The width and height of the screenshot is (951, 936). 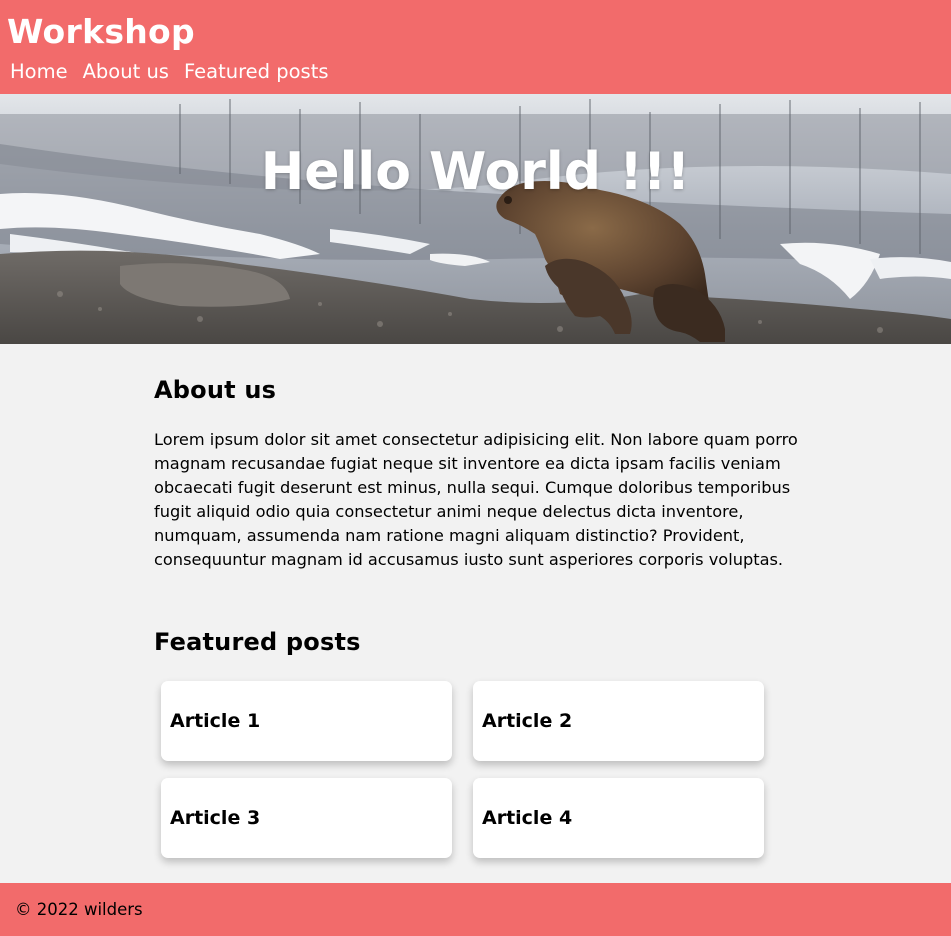 What do you see at coordinates (101, 31) in the screenshot?
I see `site-title: Workshop` at bounding box center [101, 31].